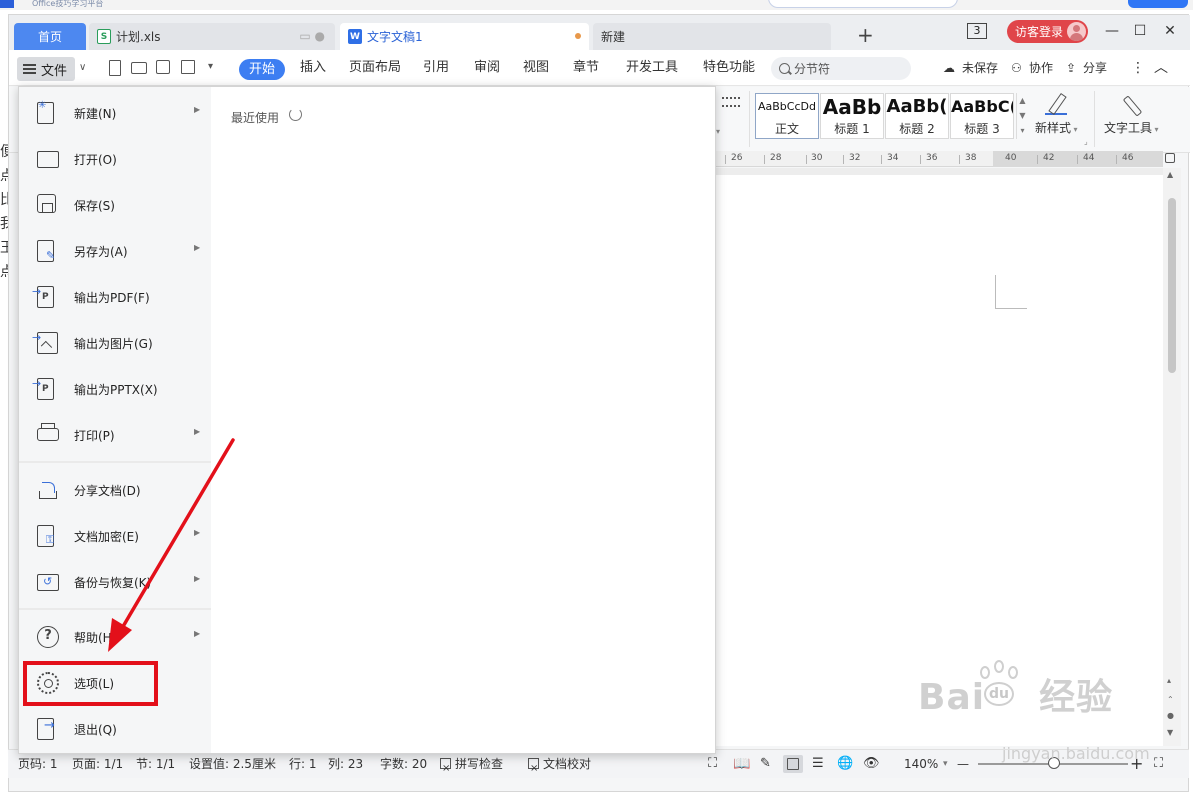 The height and width of the screenshot is (799, 1193). I want to click on outline-view-icon: ☰, so click(818, 764).